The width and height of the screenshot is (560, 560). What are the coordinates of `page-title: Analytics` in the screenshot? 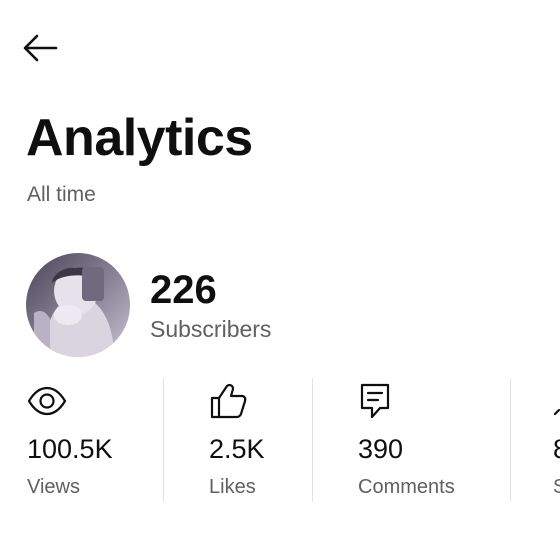 It's located at (139, 138).